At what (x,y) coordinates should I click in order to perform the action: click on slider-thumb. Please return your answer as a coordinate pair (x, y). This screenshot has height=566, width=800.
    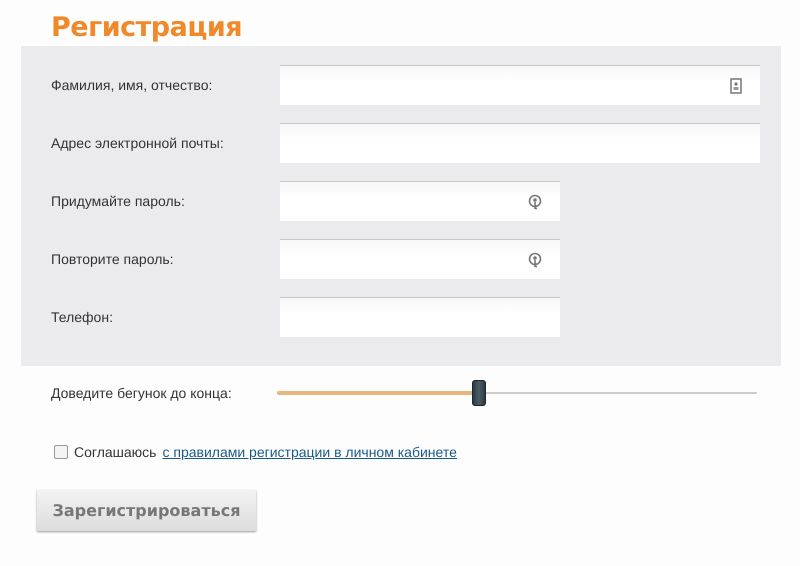
    Looking at the image, I should click on (479, 393).